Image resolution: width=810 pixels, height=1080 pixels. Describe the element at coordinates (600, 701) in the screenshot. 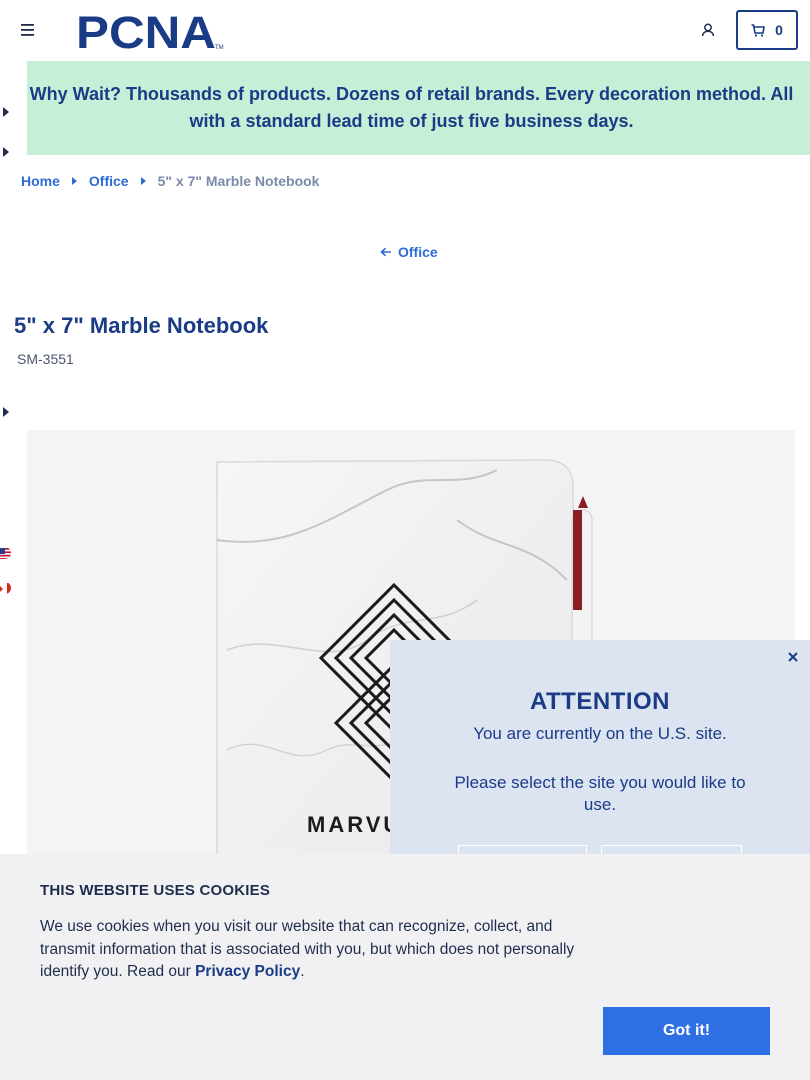

I see `site-selector-heading: ATTENTION` at that location.